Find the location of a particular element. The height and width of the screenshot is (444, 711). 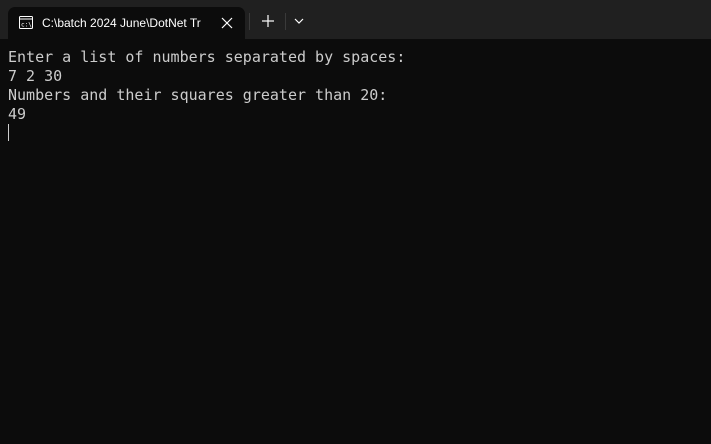

tab-bar: c:\ C:\batch 2024 June\DotNet Tr is located at coordinates (355, 19).